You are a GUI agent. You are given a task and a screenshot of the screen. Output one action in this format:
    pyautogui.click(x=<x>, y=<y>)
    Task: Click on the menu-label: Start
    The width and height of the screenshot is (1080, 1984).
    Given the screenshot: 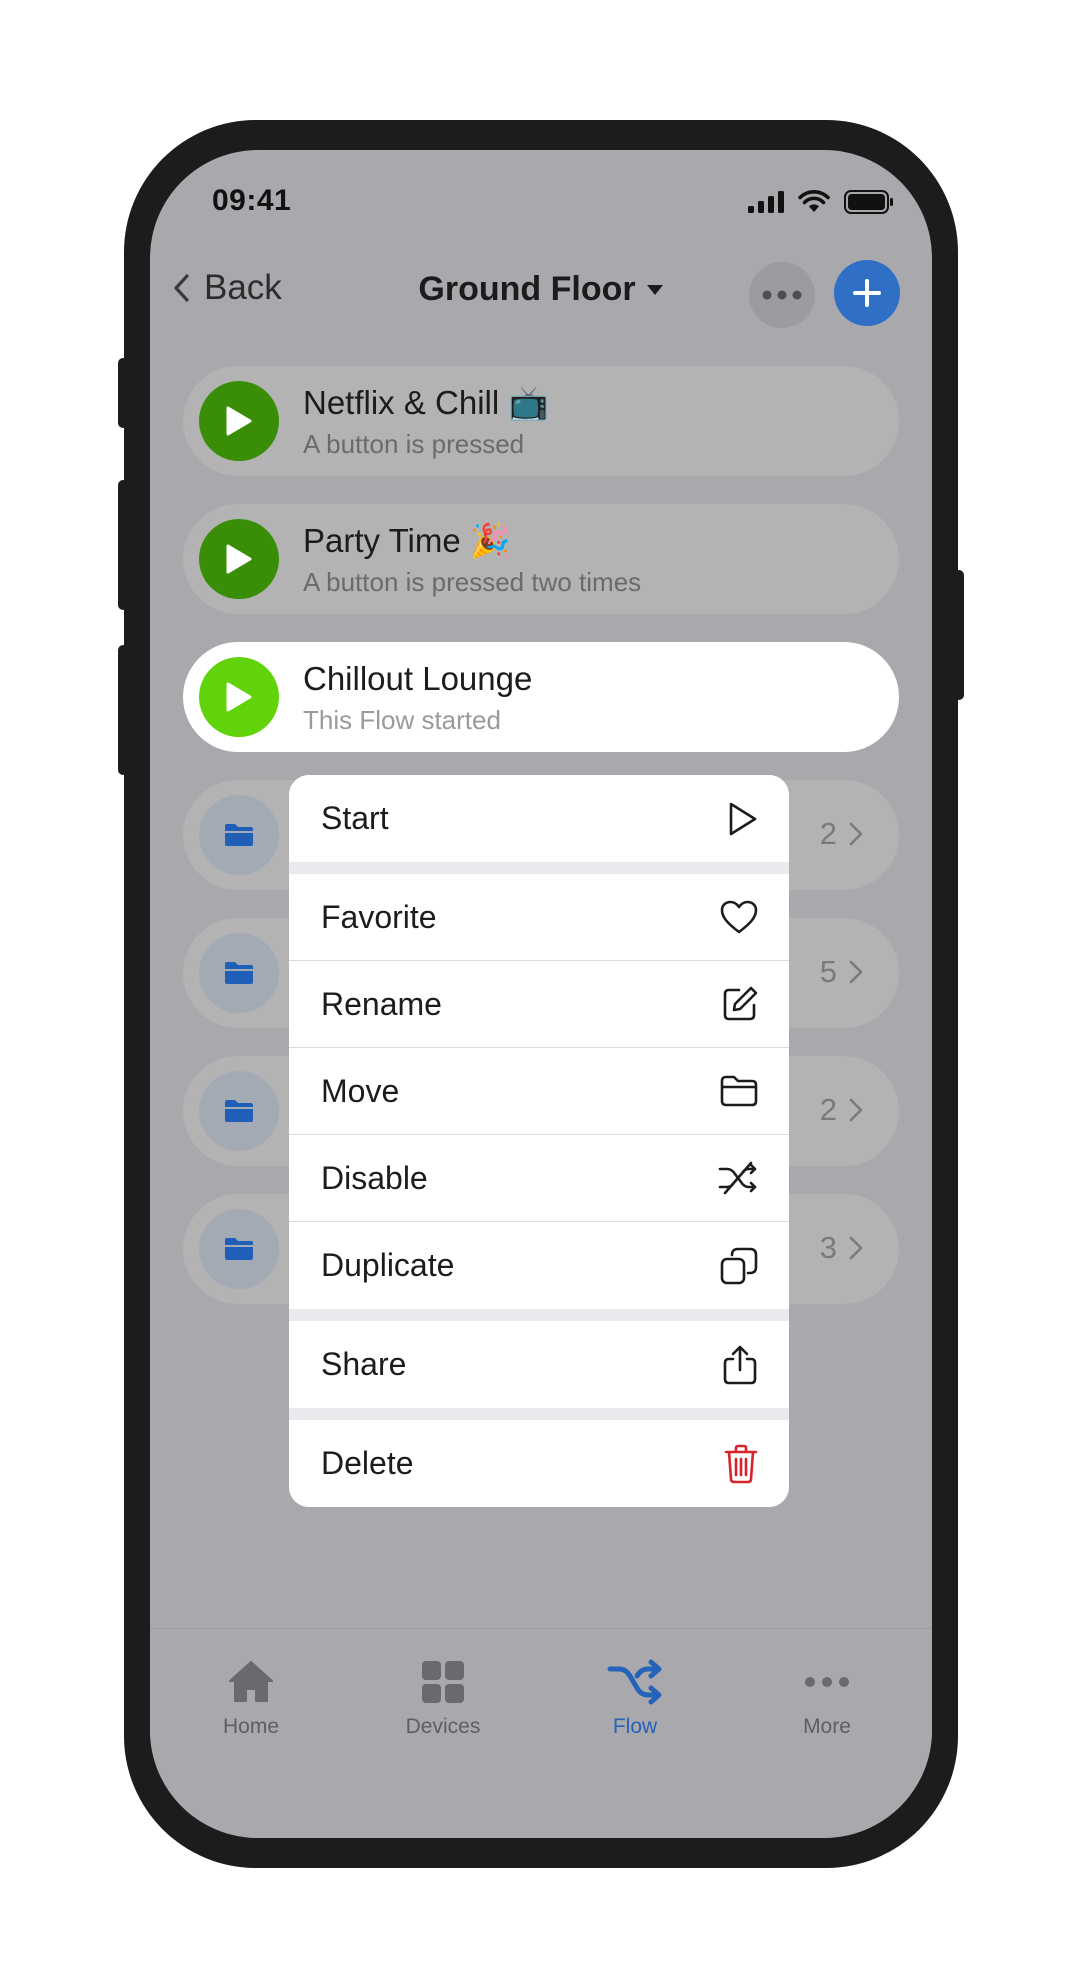 What is the action you would take?
    pyautogui.click(x=355, y=818)
    